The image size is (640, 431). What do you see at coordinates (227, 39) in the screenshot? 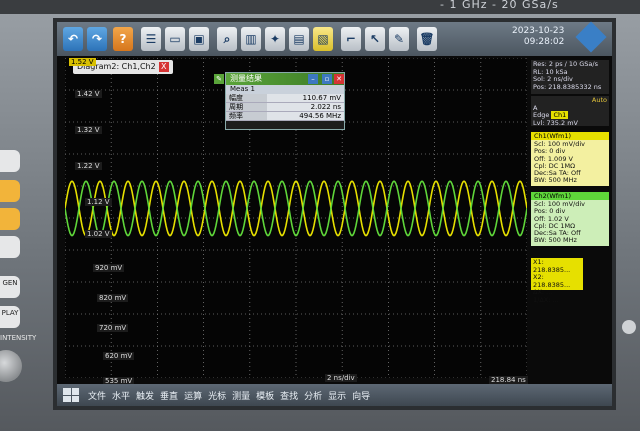
I see `zoom-icon: ⌕` at bounding box center [227, 39].